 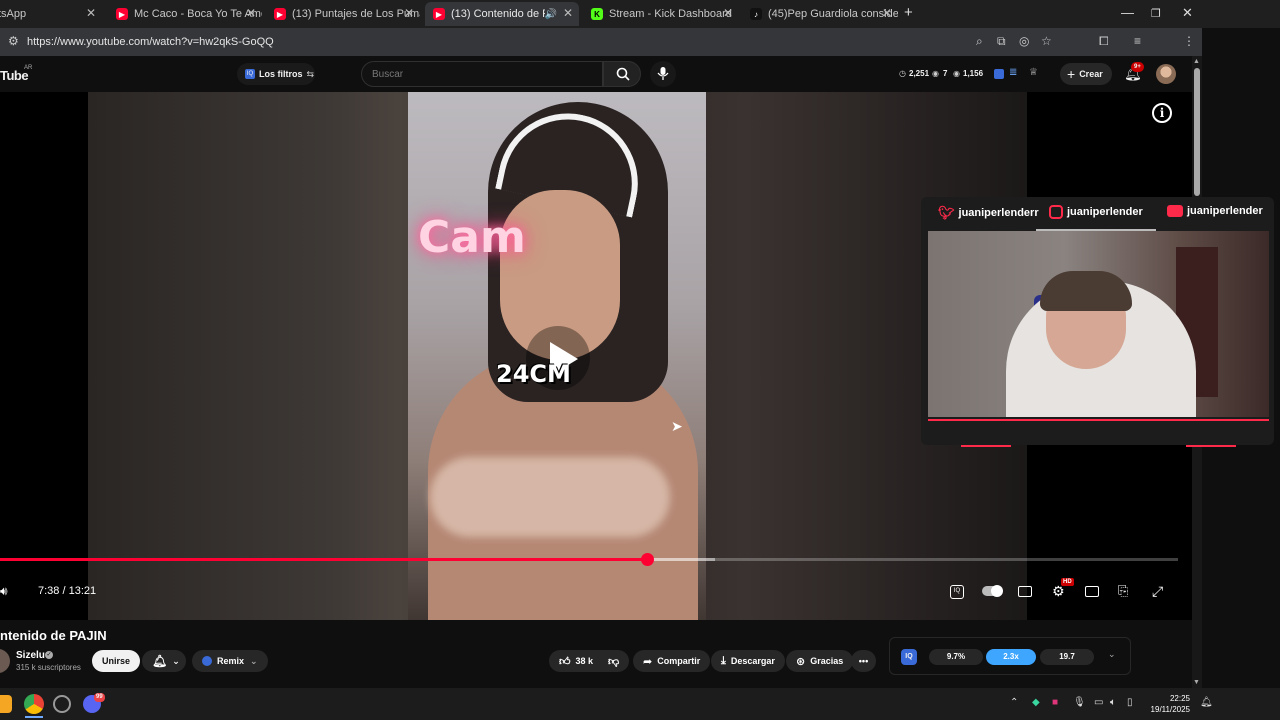 What do you see at coordinates (1130, 702) in the screenshot?
I see `battery-icon: ▯` at bounding box center [1130, 702].